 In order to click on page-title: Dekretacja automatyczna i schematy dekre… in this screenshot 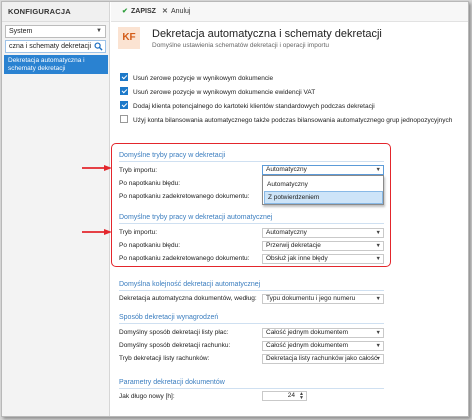, I will do `click(267, 34)`.